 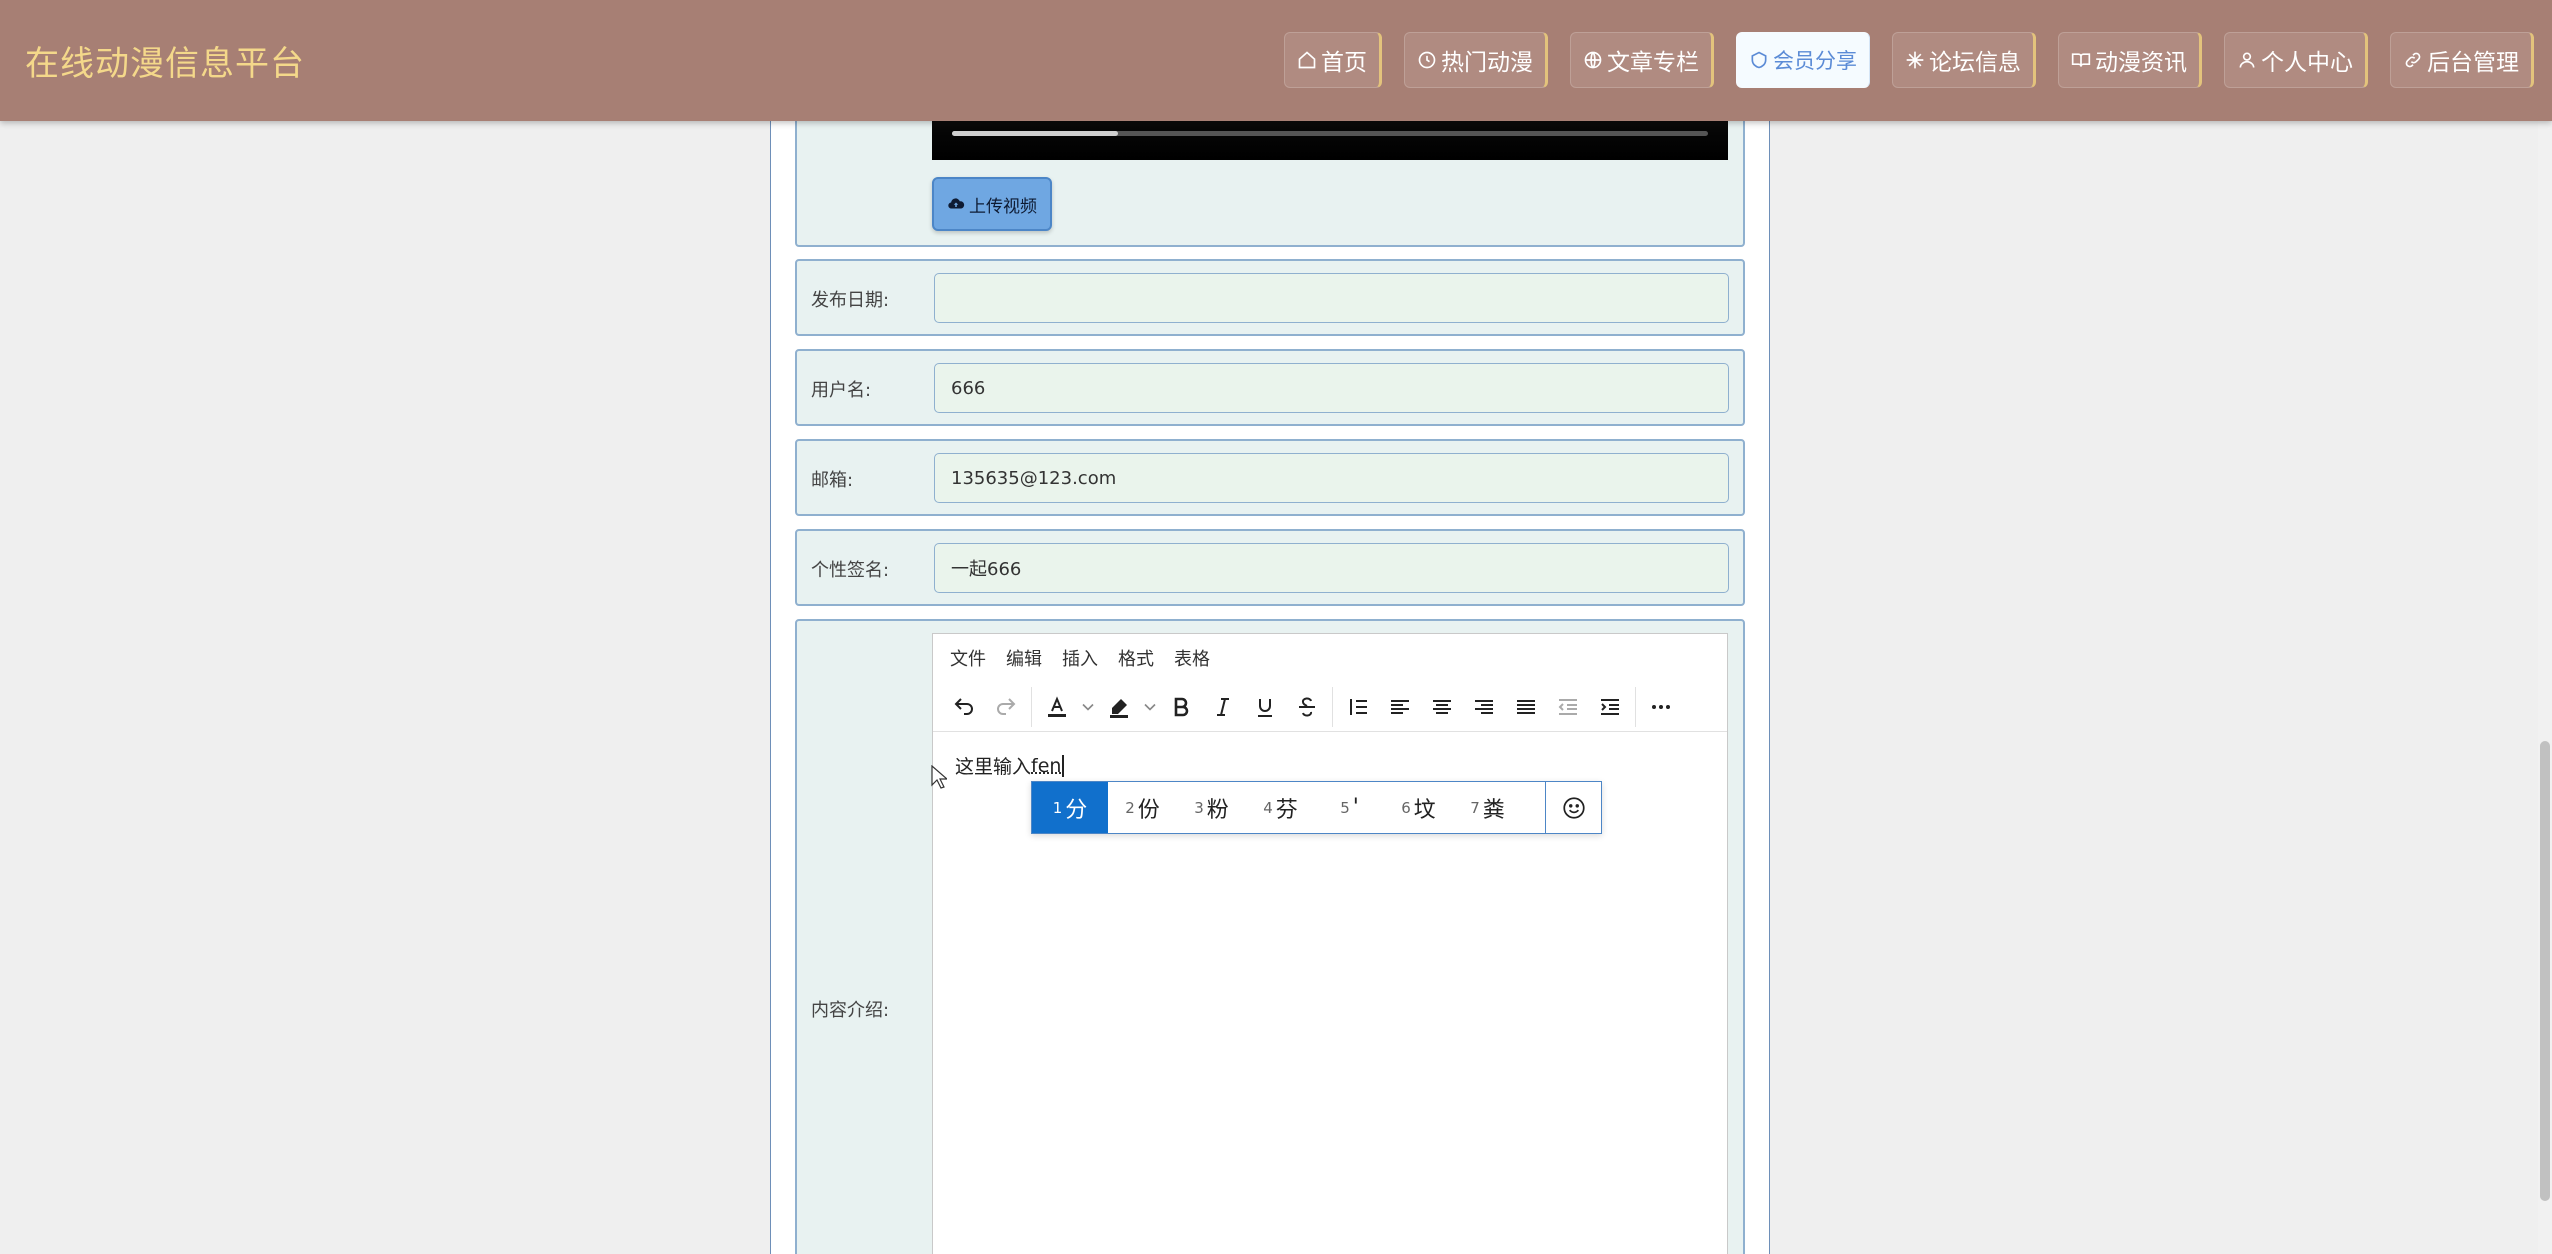 What do you see at coordinates (1418, 807) in the screenshot?
I see `ime-candidate: 6 坟` at bounding box center [1418, 807].